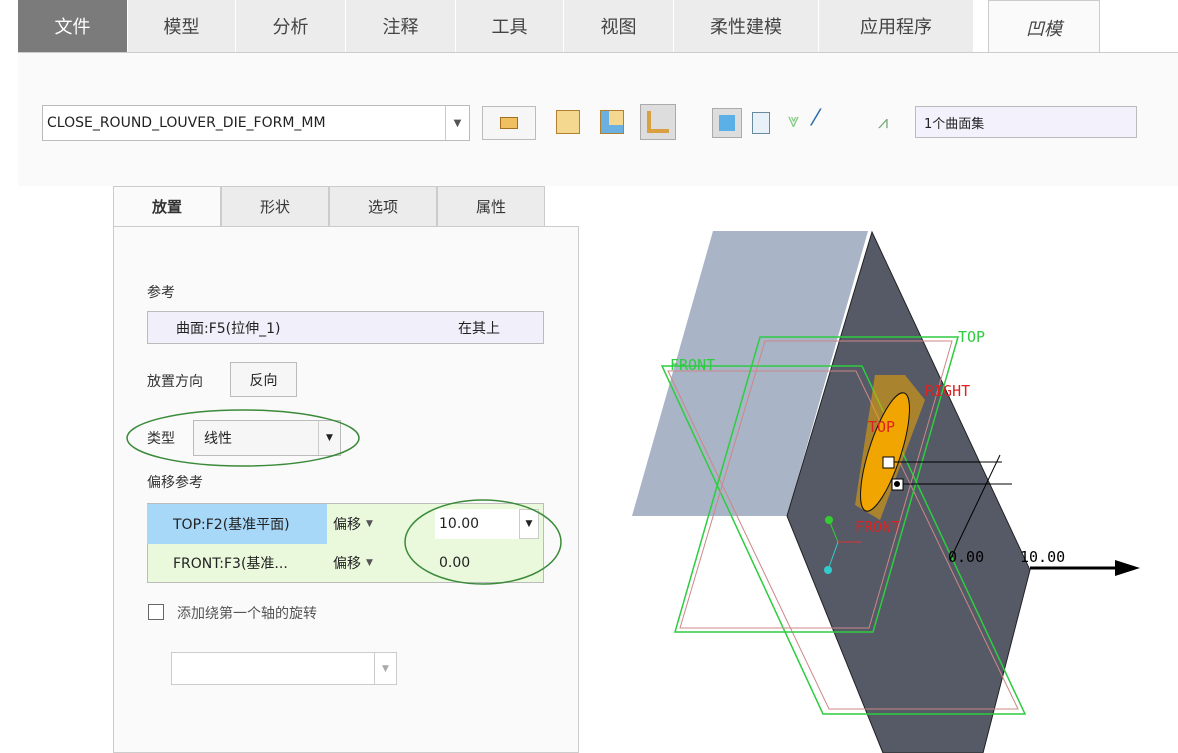 The width and height of the screenshot is (1178, 753). What do you see at coordinates (1127, 568) in the screenshot?
I see `arrowhead-icon` at bounding box center [1127, 568].